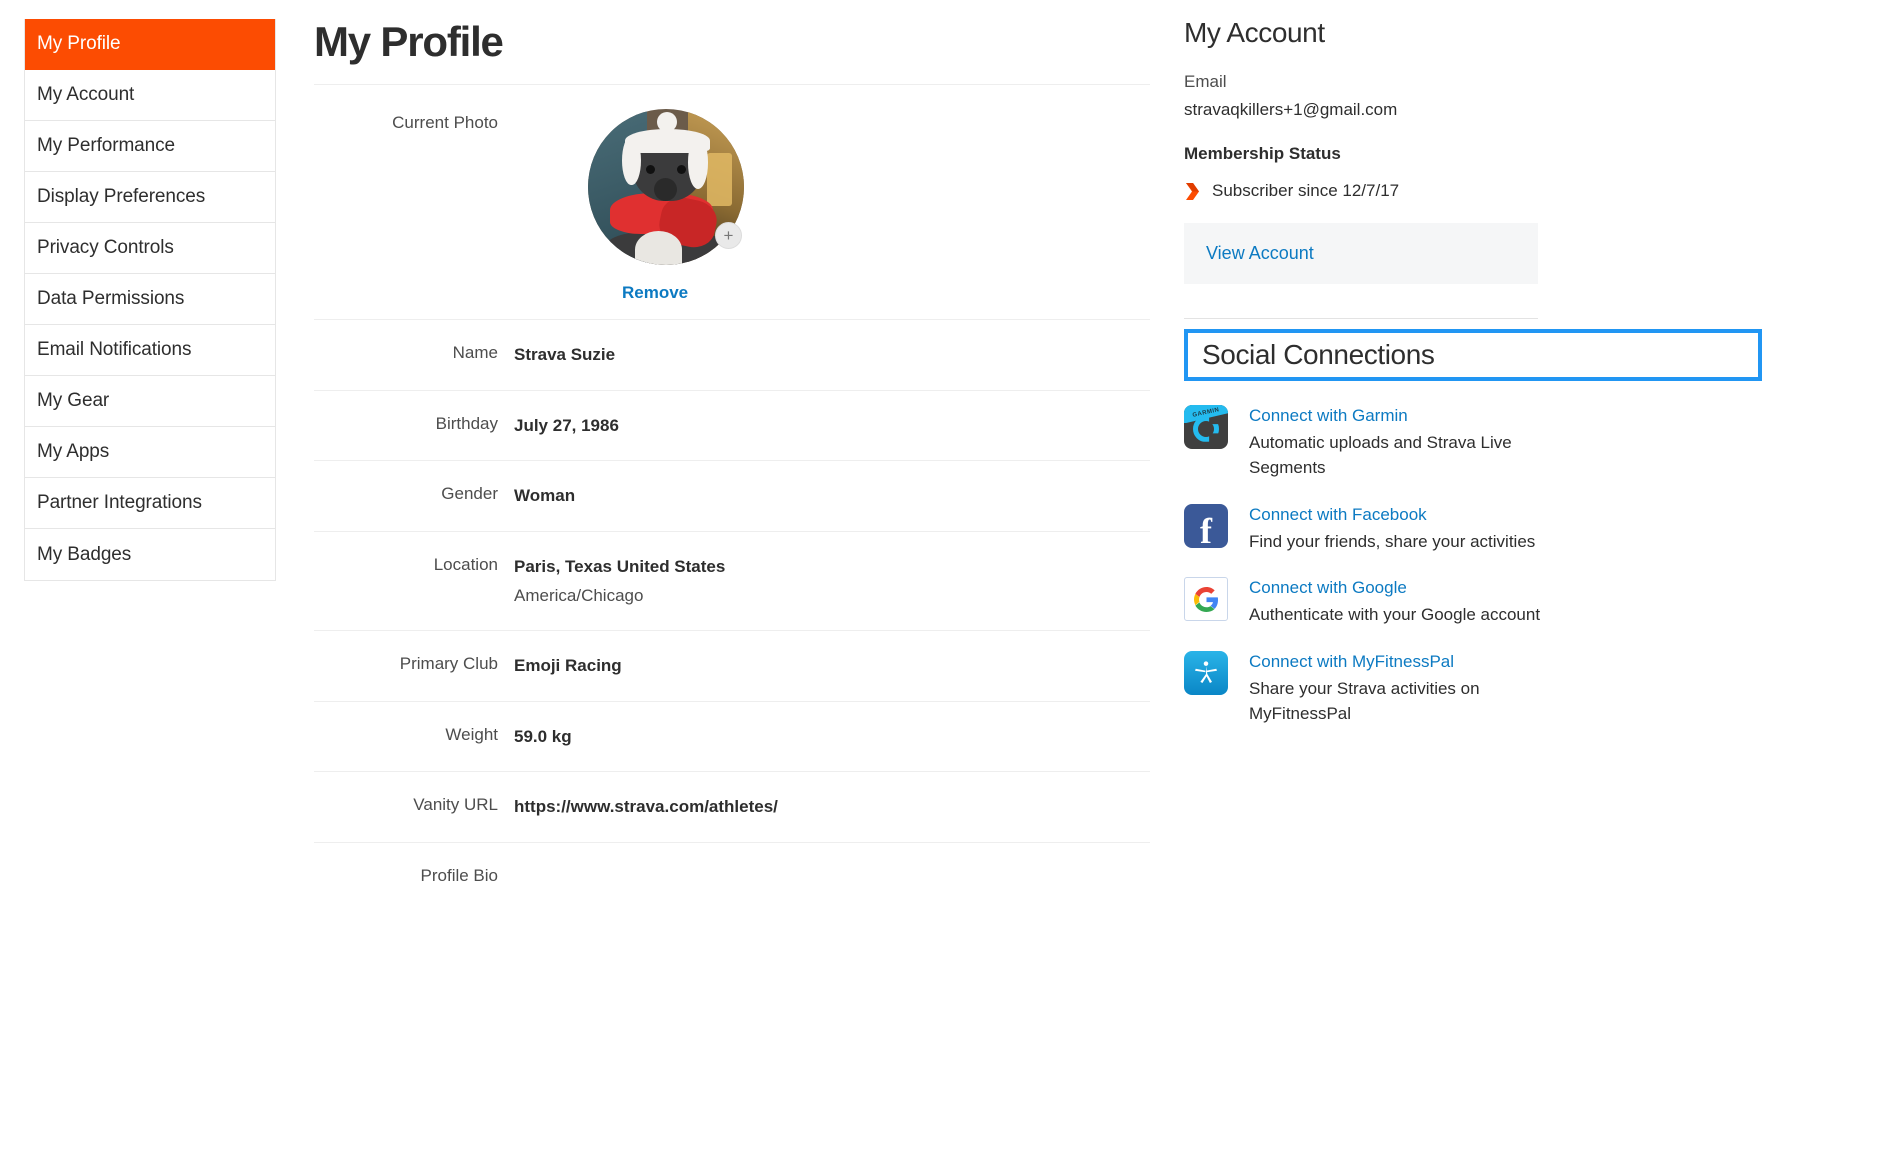 This screenshot has height=1176, width=1894. What do you see at coordinates (119, 502) in the screenshot?
I see `sidebar-item-label: Partner Integrations` at bounding box center [119, 502].